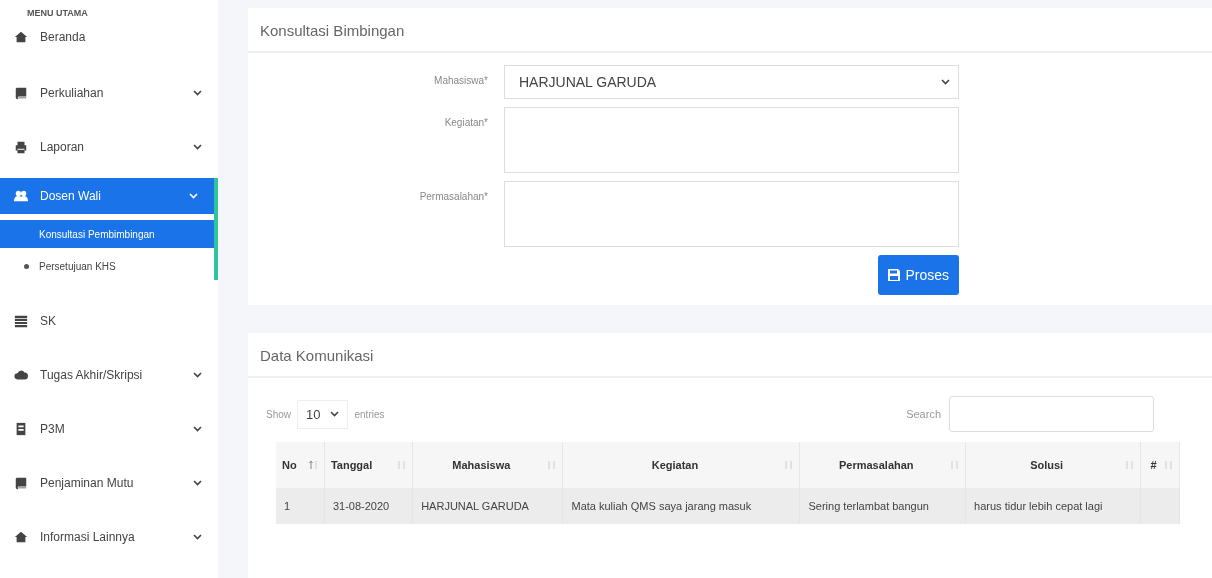 The height and width of the screenshot is (578, 1212). Describe the element at coordinates (109, 537) in the screenshot. I see `sidebar-item: Informasi Lainnya` at that location.